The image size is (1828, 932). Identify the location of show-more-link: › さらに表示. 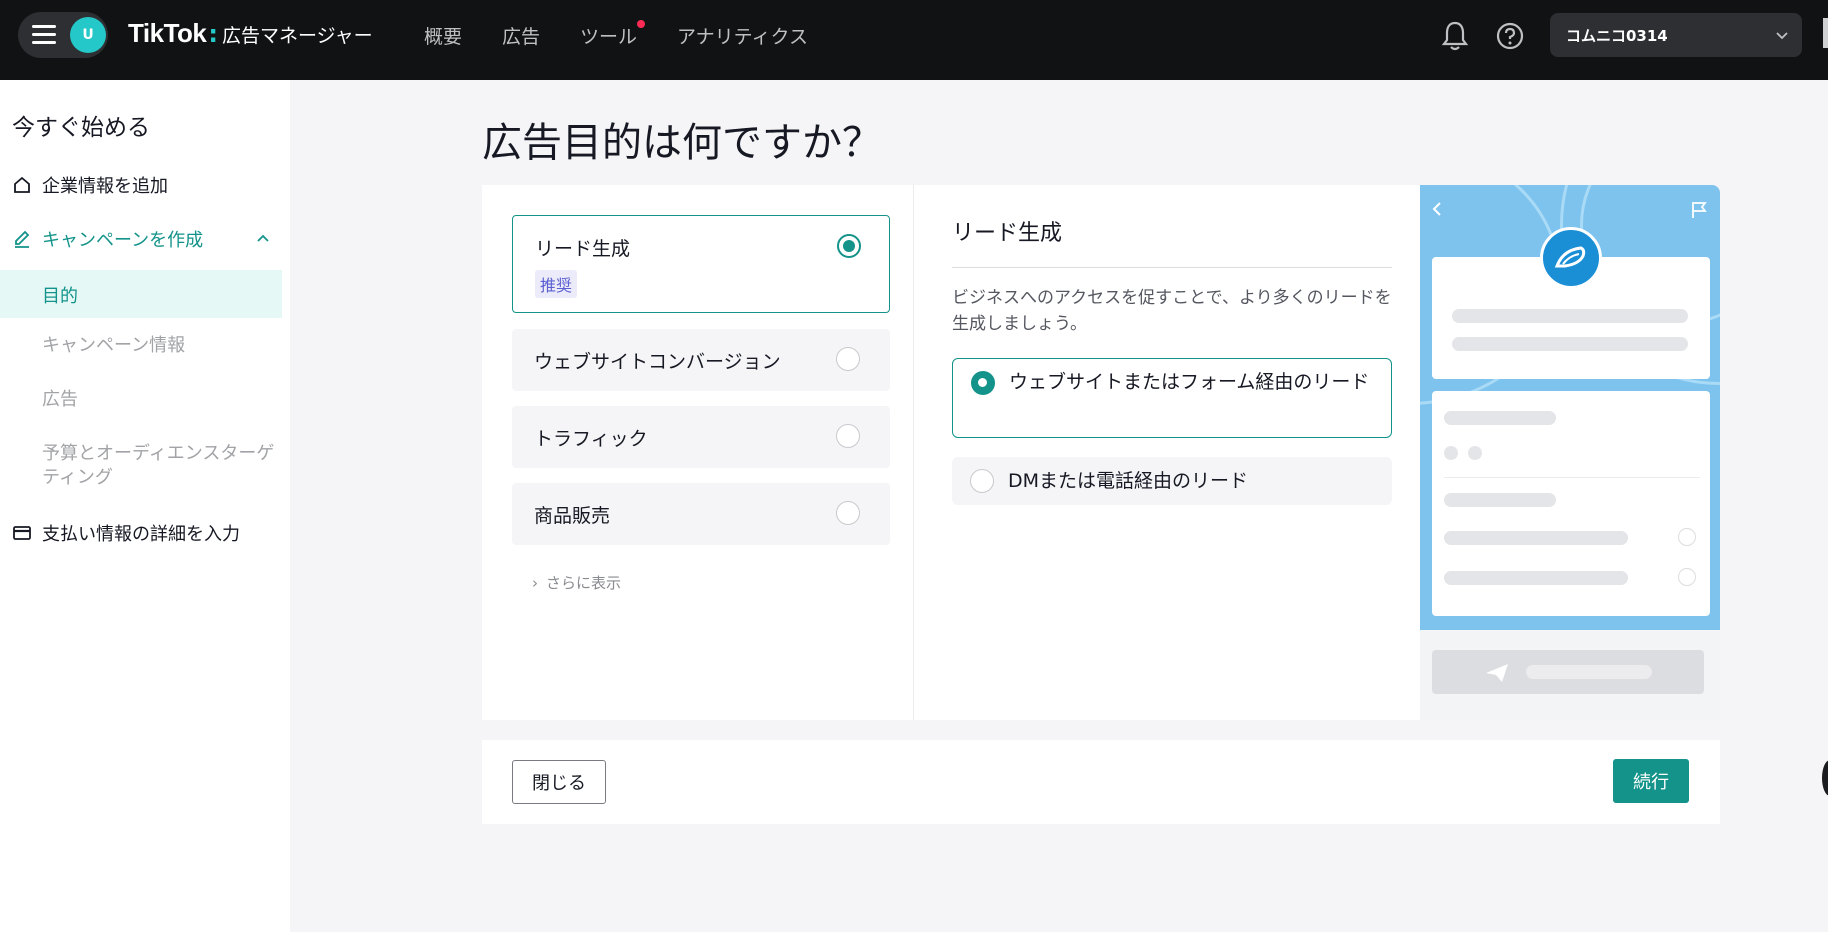
(576, 582).